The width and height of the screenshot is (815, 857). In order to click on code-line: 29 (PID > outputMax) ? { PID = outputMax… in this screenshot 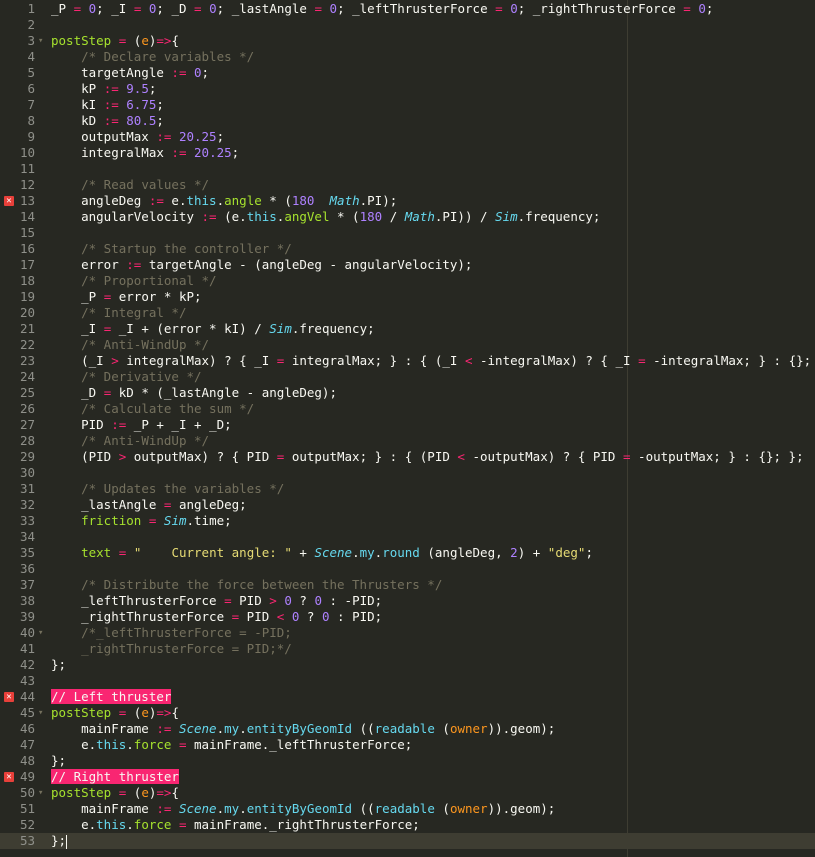, I will do `click(407, 457)`.